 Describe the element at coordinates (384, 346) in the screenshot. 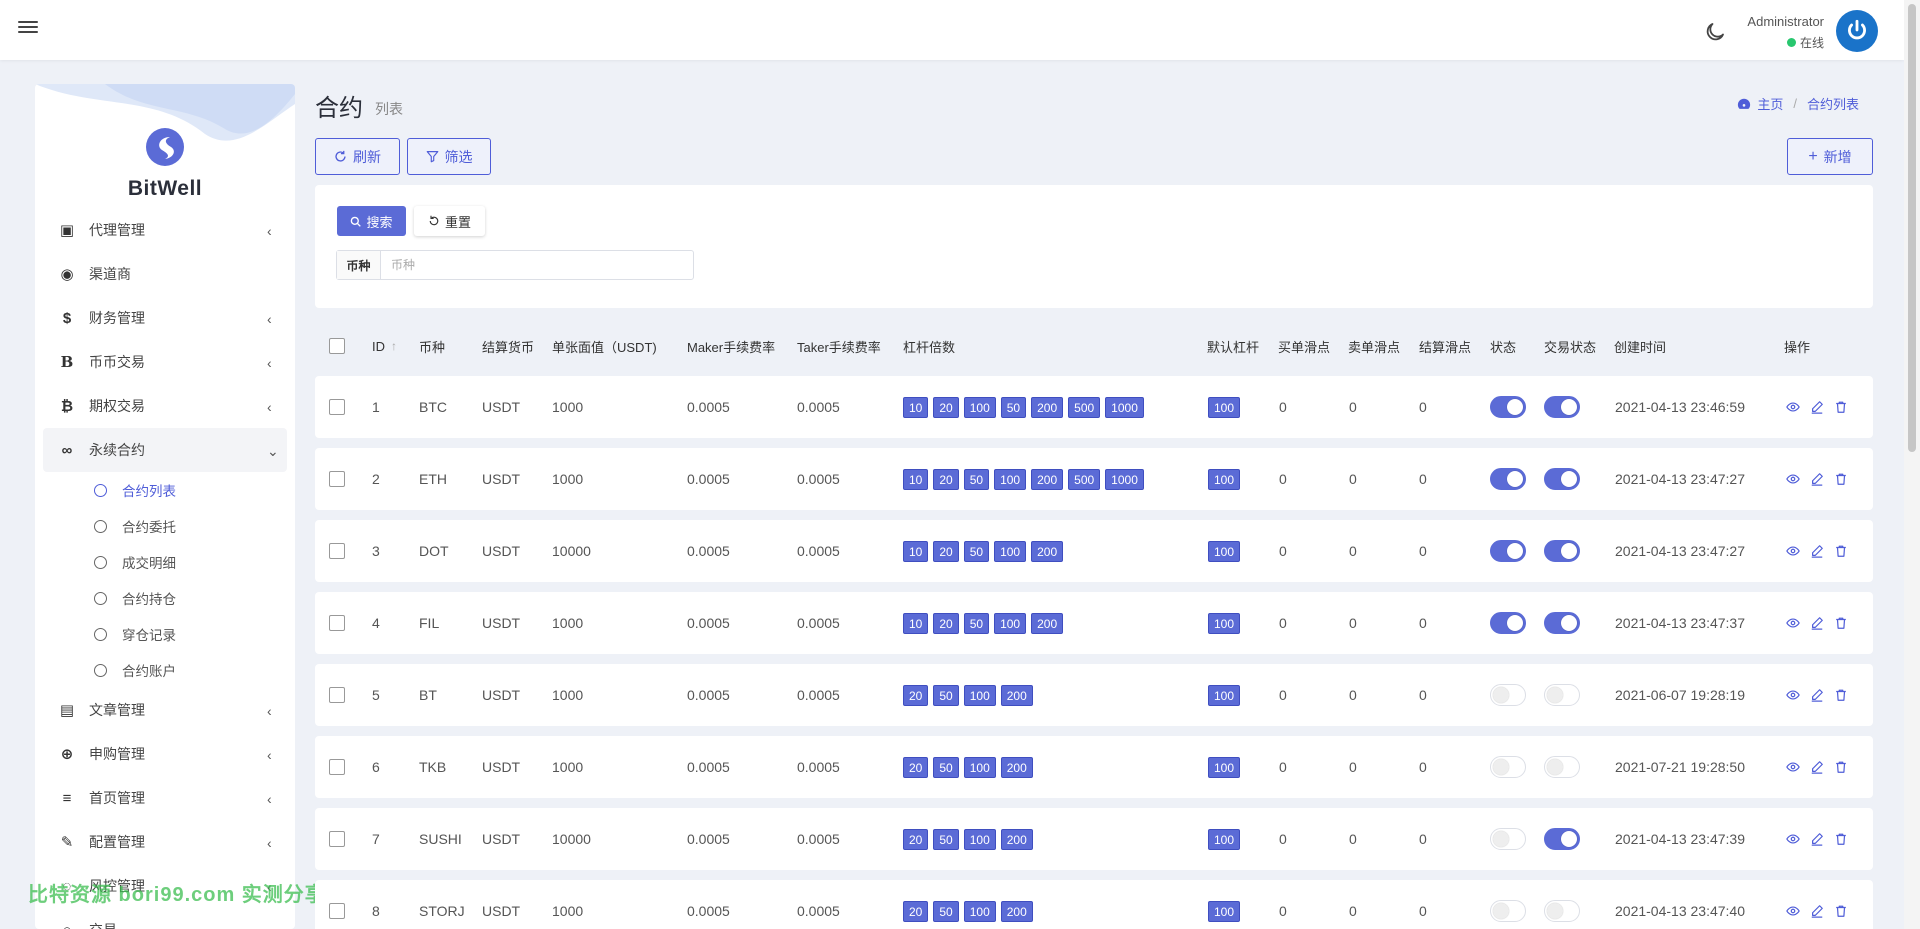

I see `col-id: ID ↑` at that location.